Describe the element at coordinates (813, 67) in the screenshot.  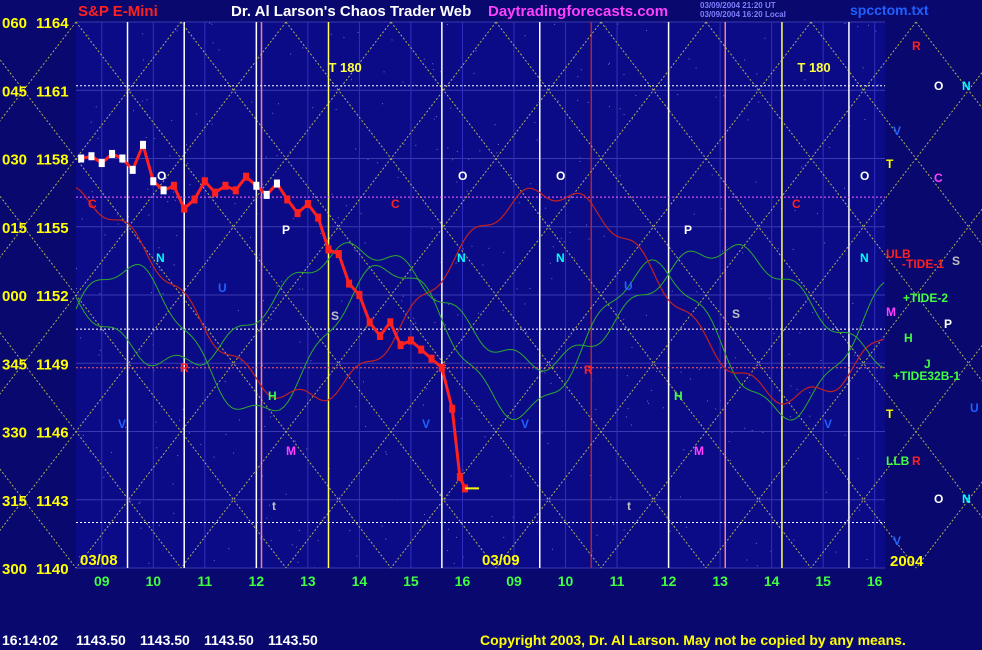
I see `annotation-t180: T 180` at that location.